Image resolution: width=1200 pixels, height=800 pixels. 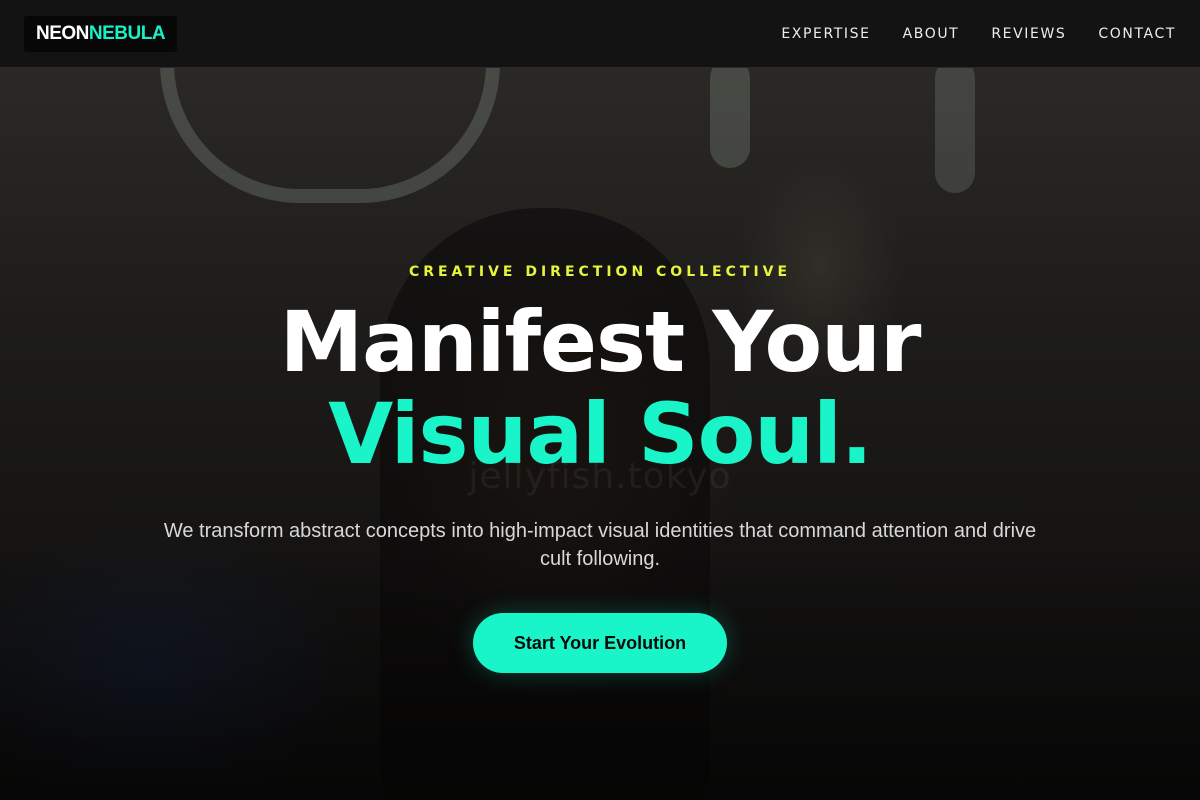 What do you see at coordinates (978, 34) in the screenshot?
I see `main-nav: EXPERTISE ABOUT REVIEWS CONTACT` at bounding box center [978, 34].